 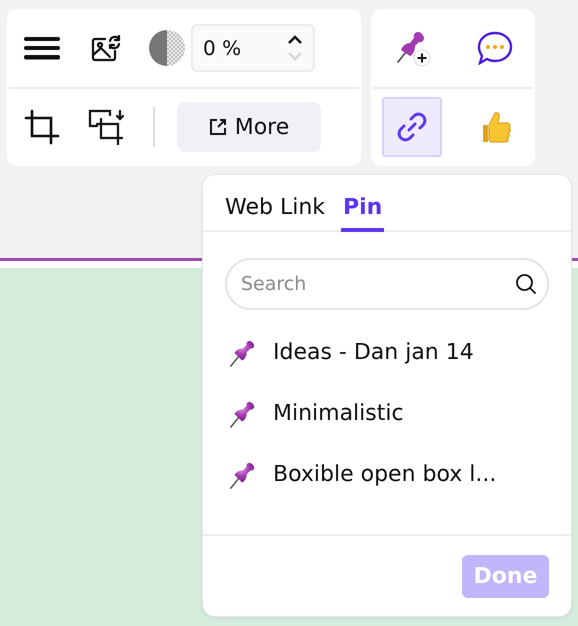 I want to click on opacity-icon, so click(x=167, y=48).